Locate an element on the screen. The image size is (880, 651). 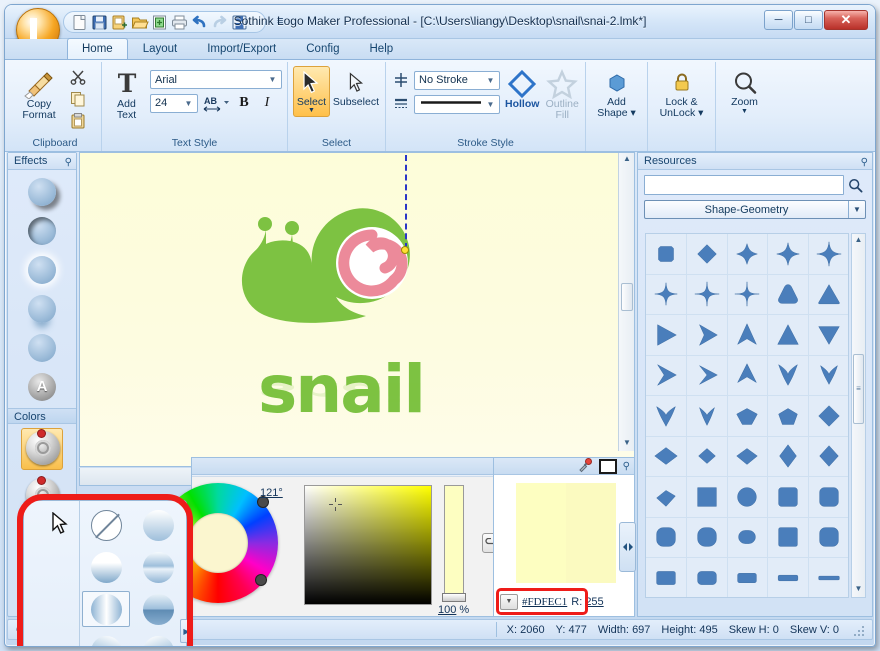
save-icon is located at coordinates (99, 22).